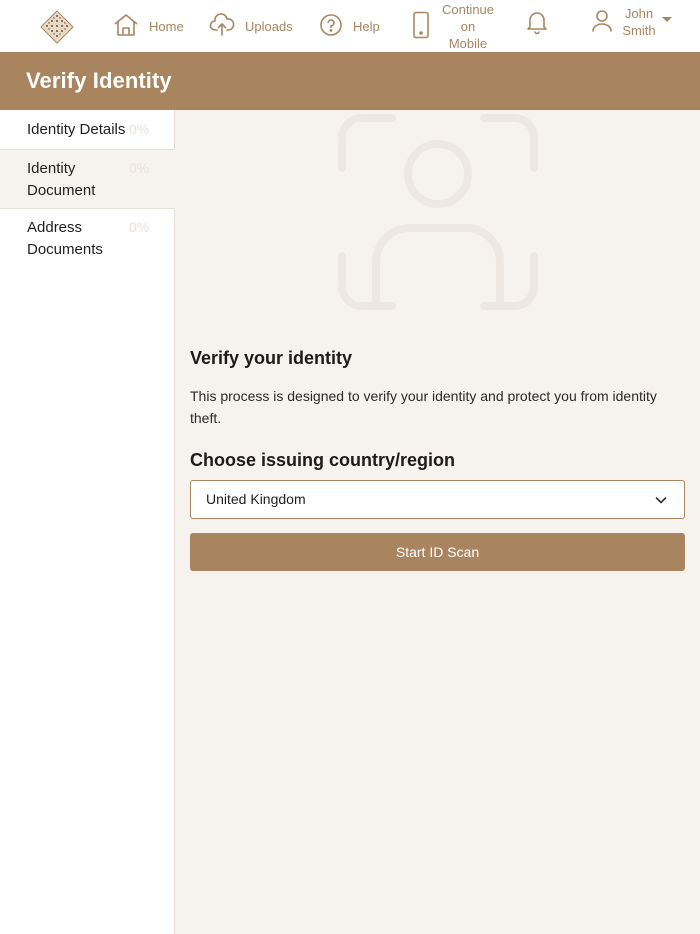 Image resolution: width=700 pixels, height=934 pixels. I want to click on nav-mobile-label: Continue on Mobile, so click(468, 26).